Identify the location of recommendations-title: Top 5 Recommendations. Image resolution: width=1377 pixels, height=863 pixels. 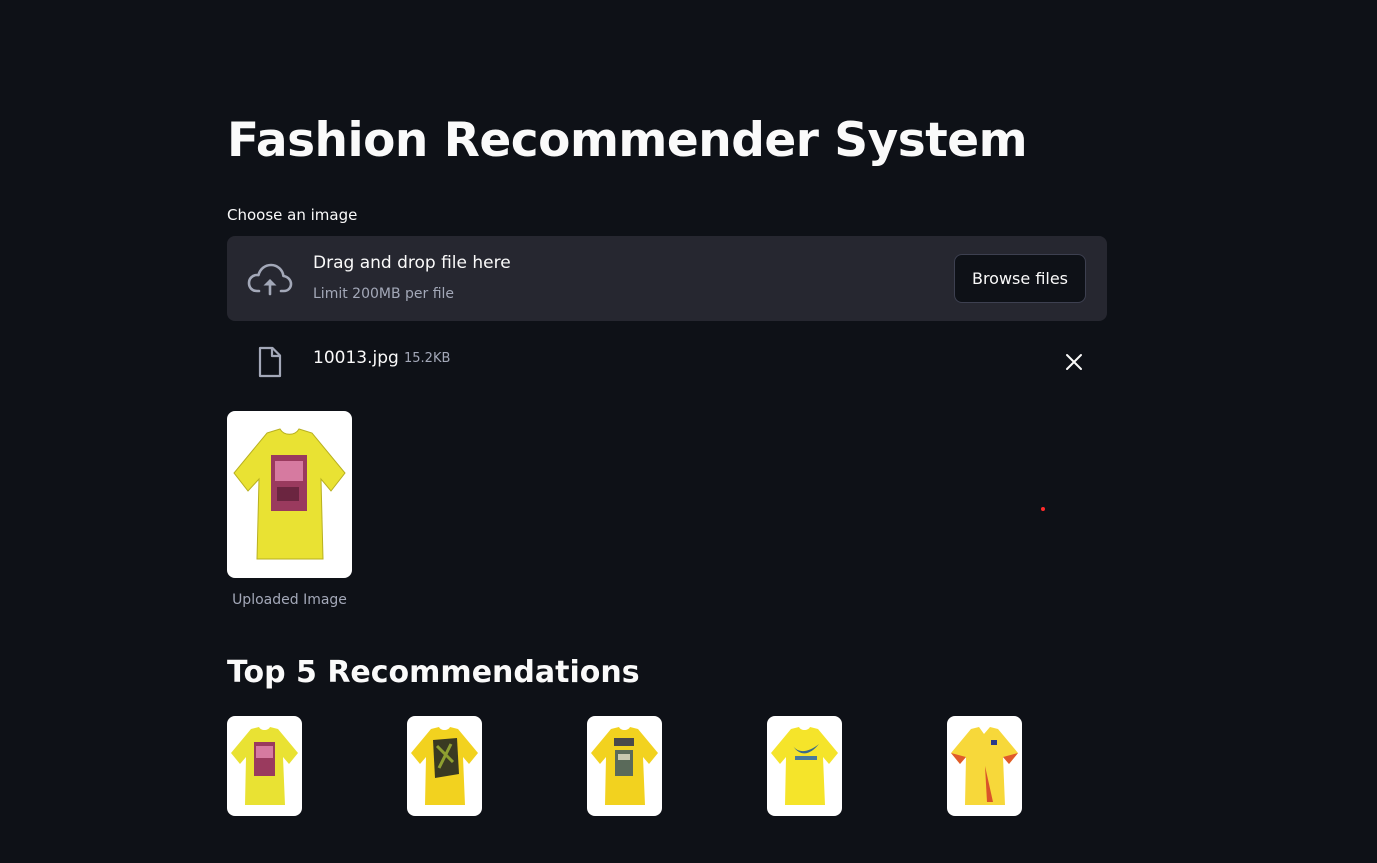
(433, 672).